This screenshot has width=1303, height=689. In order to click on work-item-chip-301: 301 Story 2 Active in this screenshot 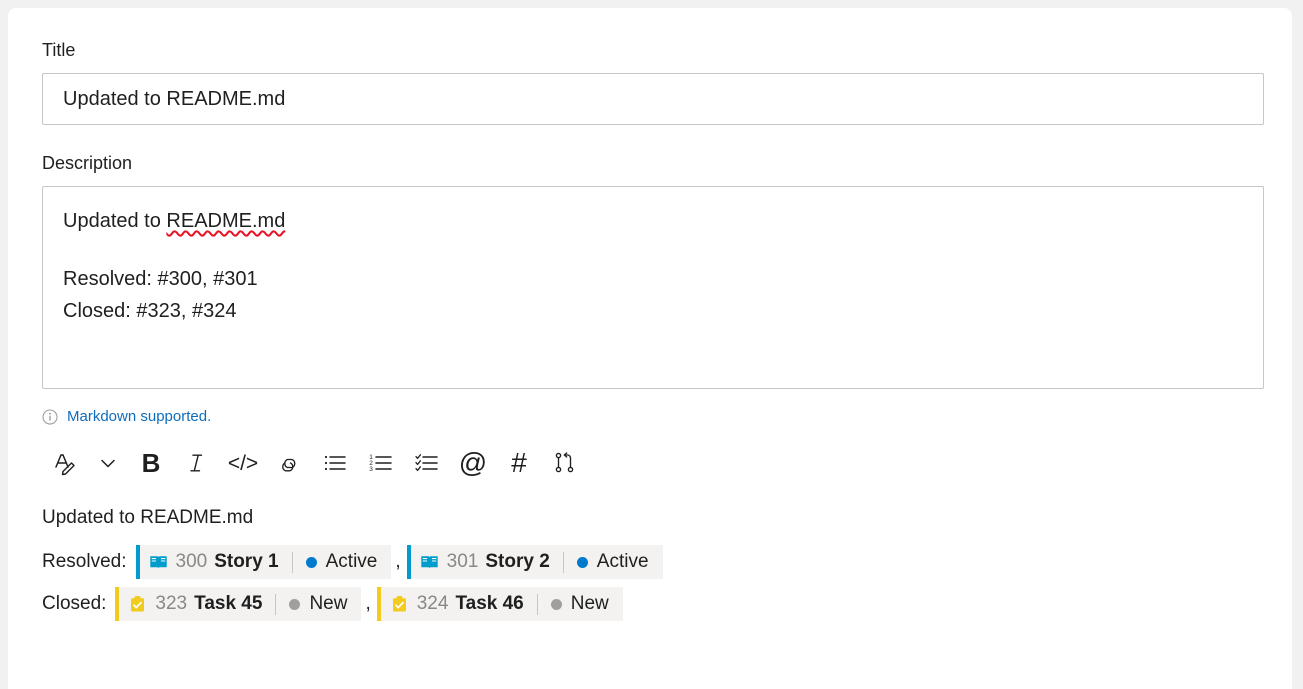, I will do `click(534, 562)`.